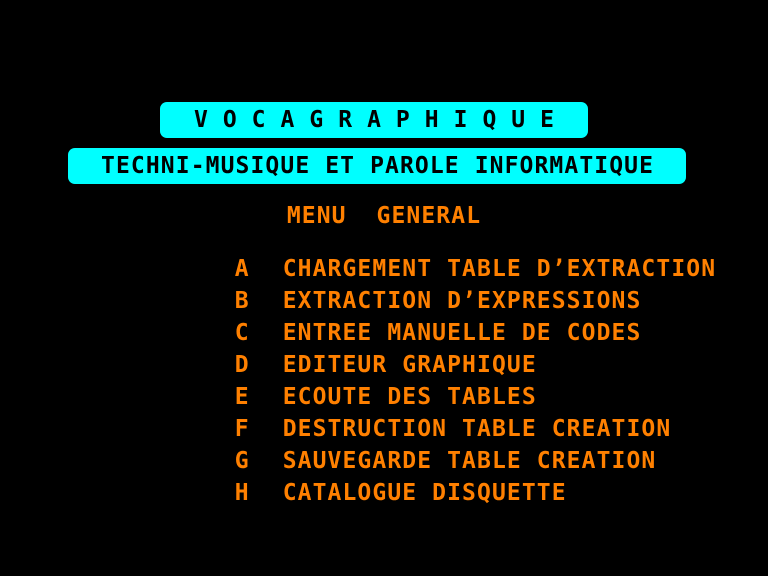 The height and width of the screenshot is (576, 768). I want to click on menu-item-key: B, so click(242, 301).